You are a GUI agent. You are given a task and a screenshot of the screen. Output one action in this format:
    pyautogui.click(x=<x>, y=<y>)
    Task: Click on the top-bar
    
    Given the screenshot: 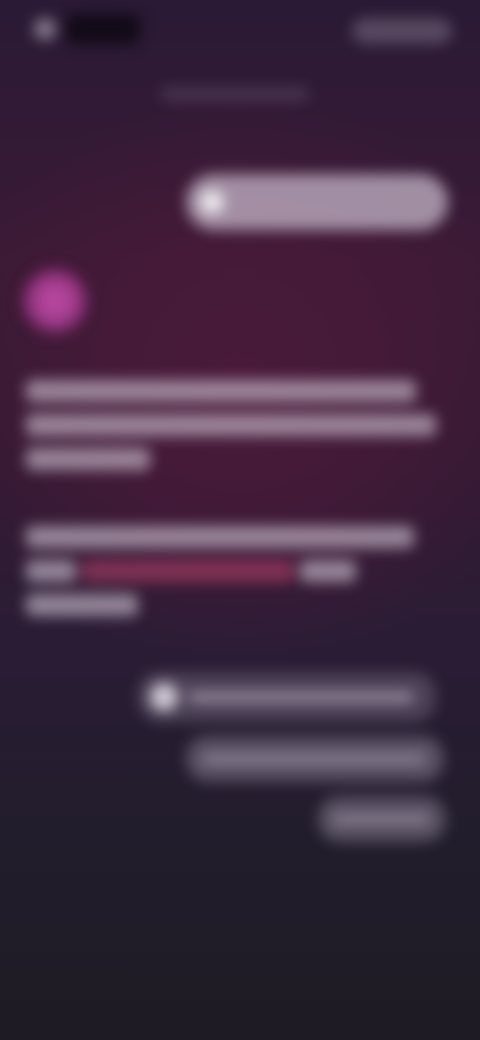 What is the action you would take?
    pyautogui.click(x=240, y=32)
    